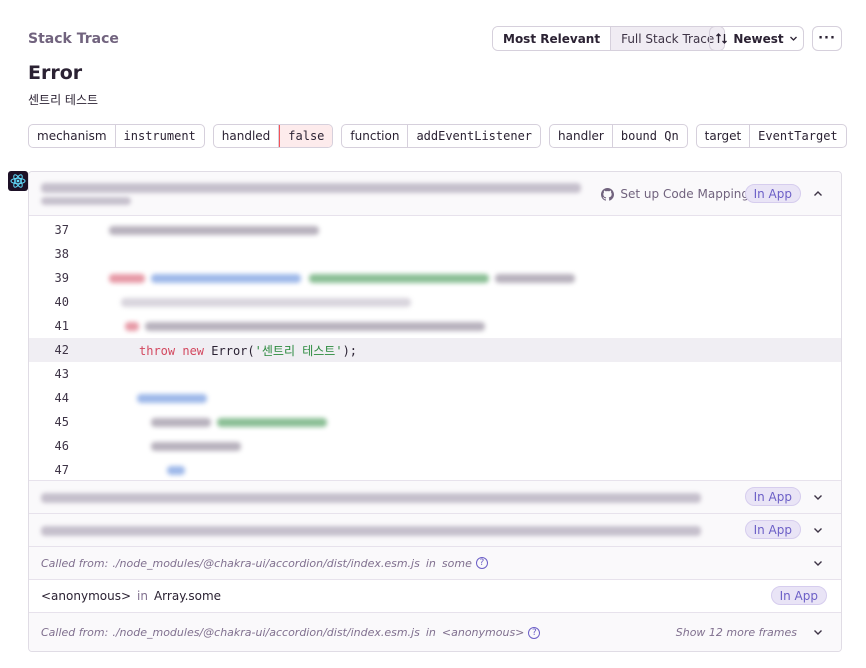 This screenshot has width=866, height=668. I want to click on tag-handler: handler bound Qn, so click(618, 136).